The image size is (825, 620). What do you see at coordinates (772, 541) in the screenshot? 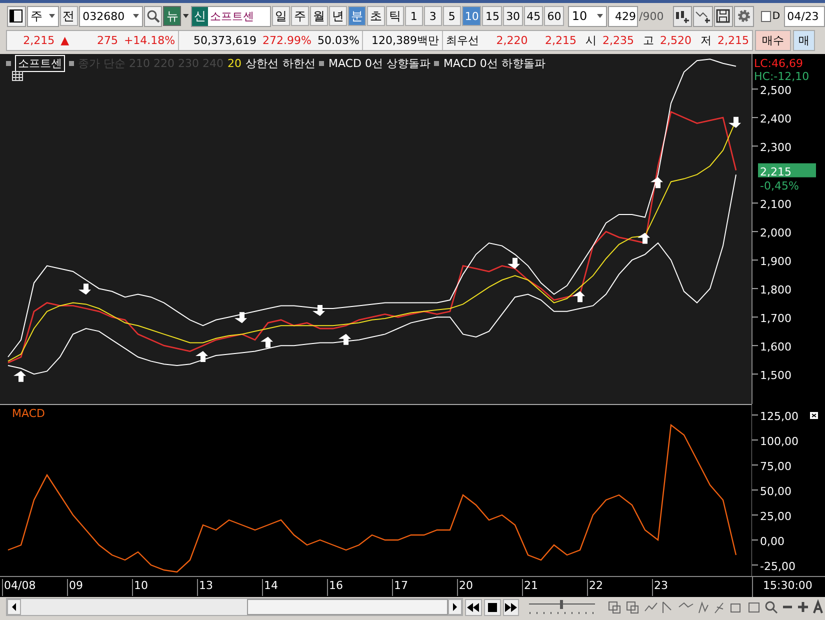
I see `y-tick-label: 0,00` at bounding box center [772, 541].